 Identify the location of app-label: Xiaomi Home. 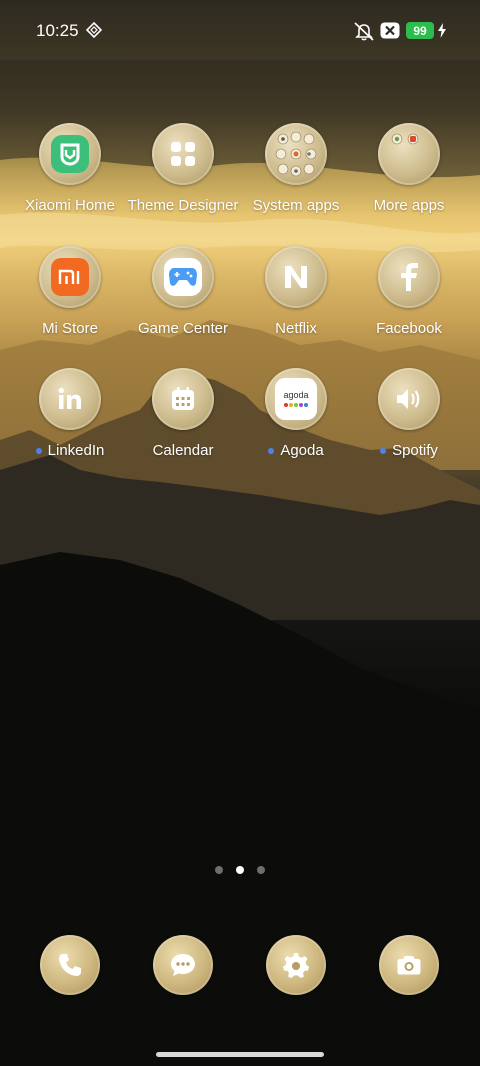
(70, 205).